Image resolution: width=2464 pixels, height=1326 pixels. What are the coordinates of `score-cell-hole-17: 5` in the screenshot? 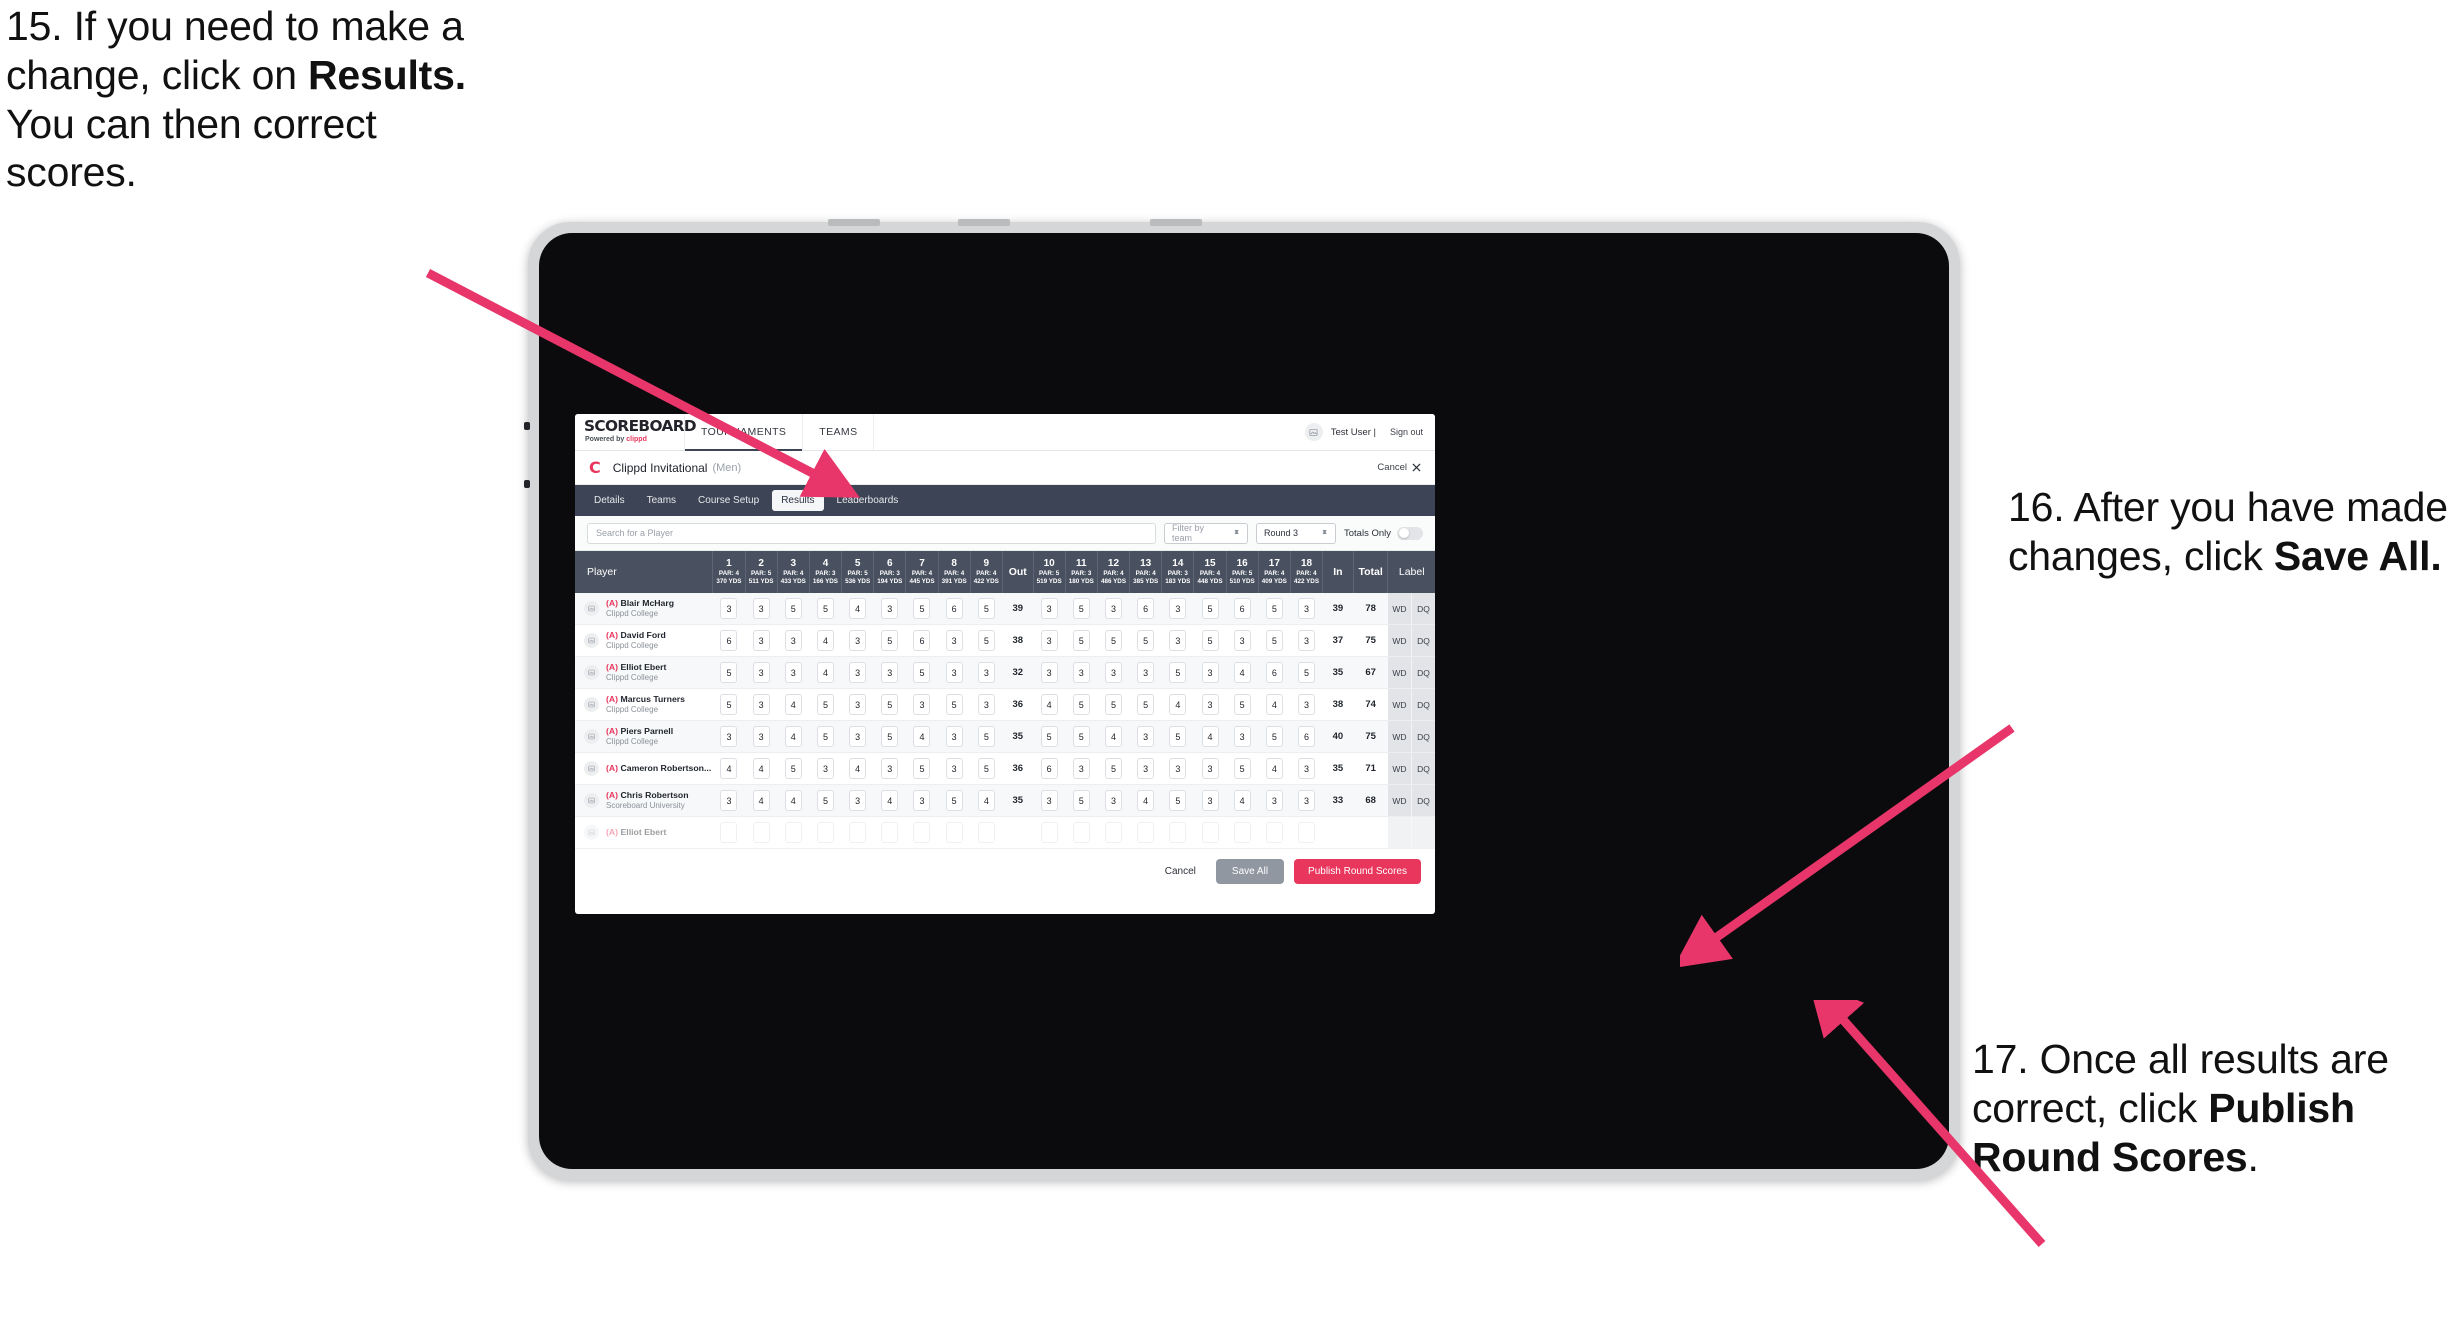 It's located at (1274, 609).